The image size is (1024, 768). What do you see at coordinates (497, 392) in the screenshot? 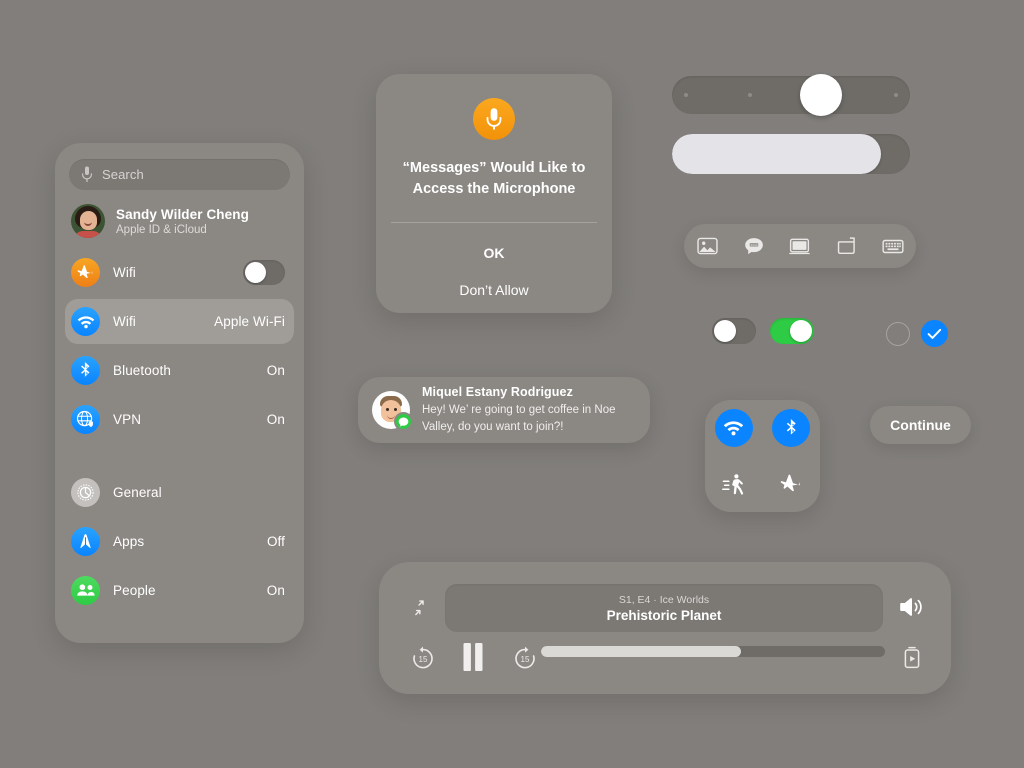
I see `notification-sender: Miquel Estany Rodriguez` at bounding box center [497, 392].